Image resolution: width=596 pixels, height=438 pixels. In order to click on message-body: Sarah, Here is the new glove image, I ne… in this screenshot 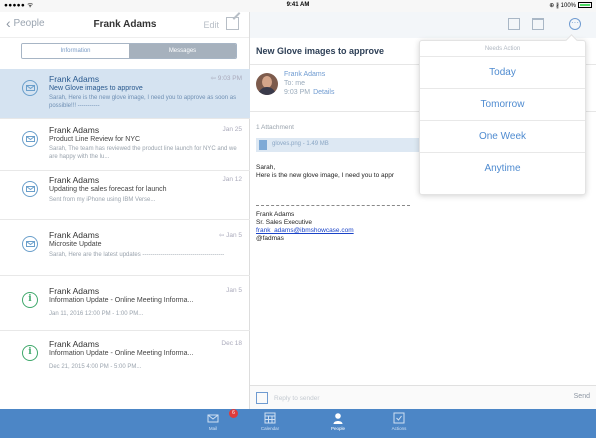, I will do `click(338, 172)`.